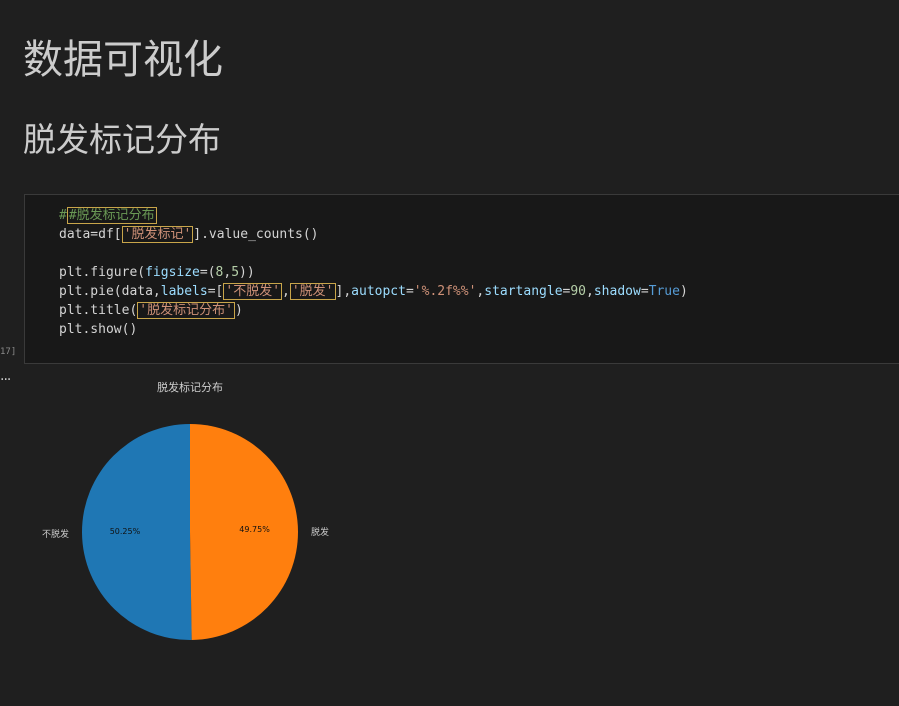  I want to click on code-string: '不脱发', so click(253, 291).